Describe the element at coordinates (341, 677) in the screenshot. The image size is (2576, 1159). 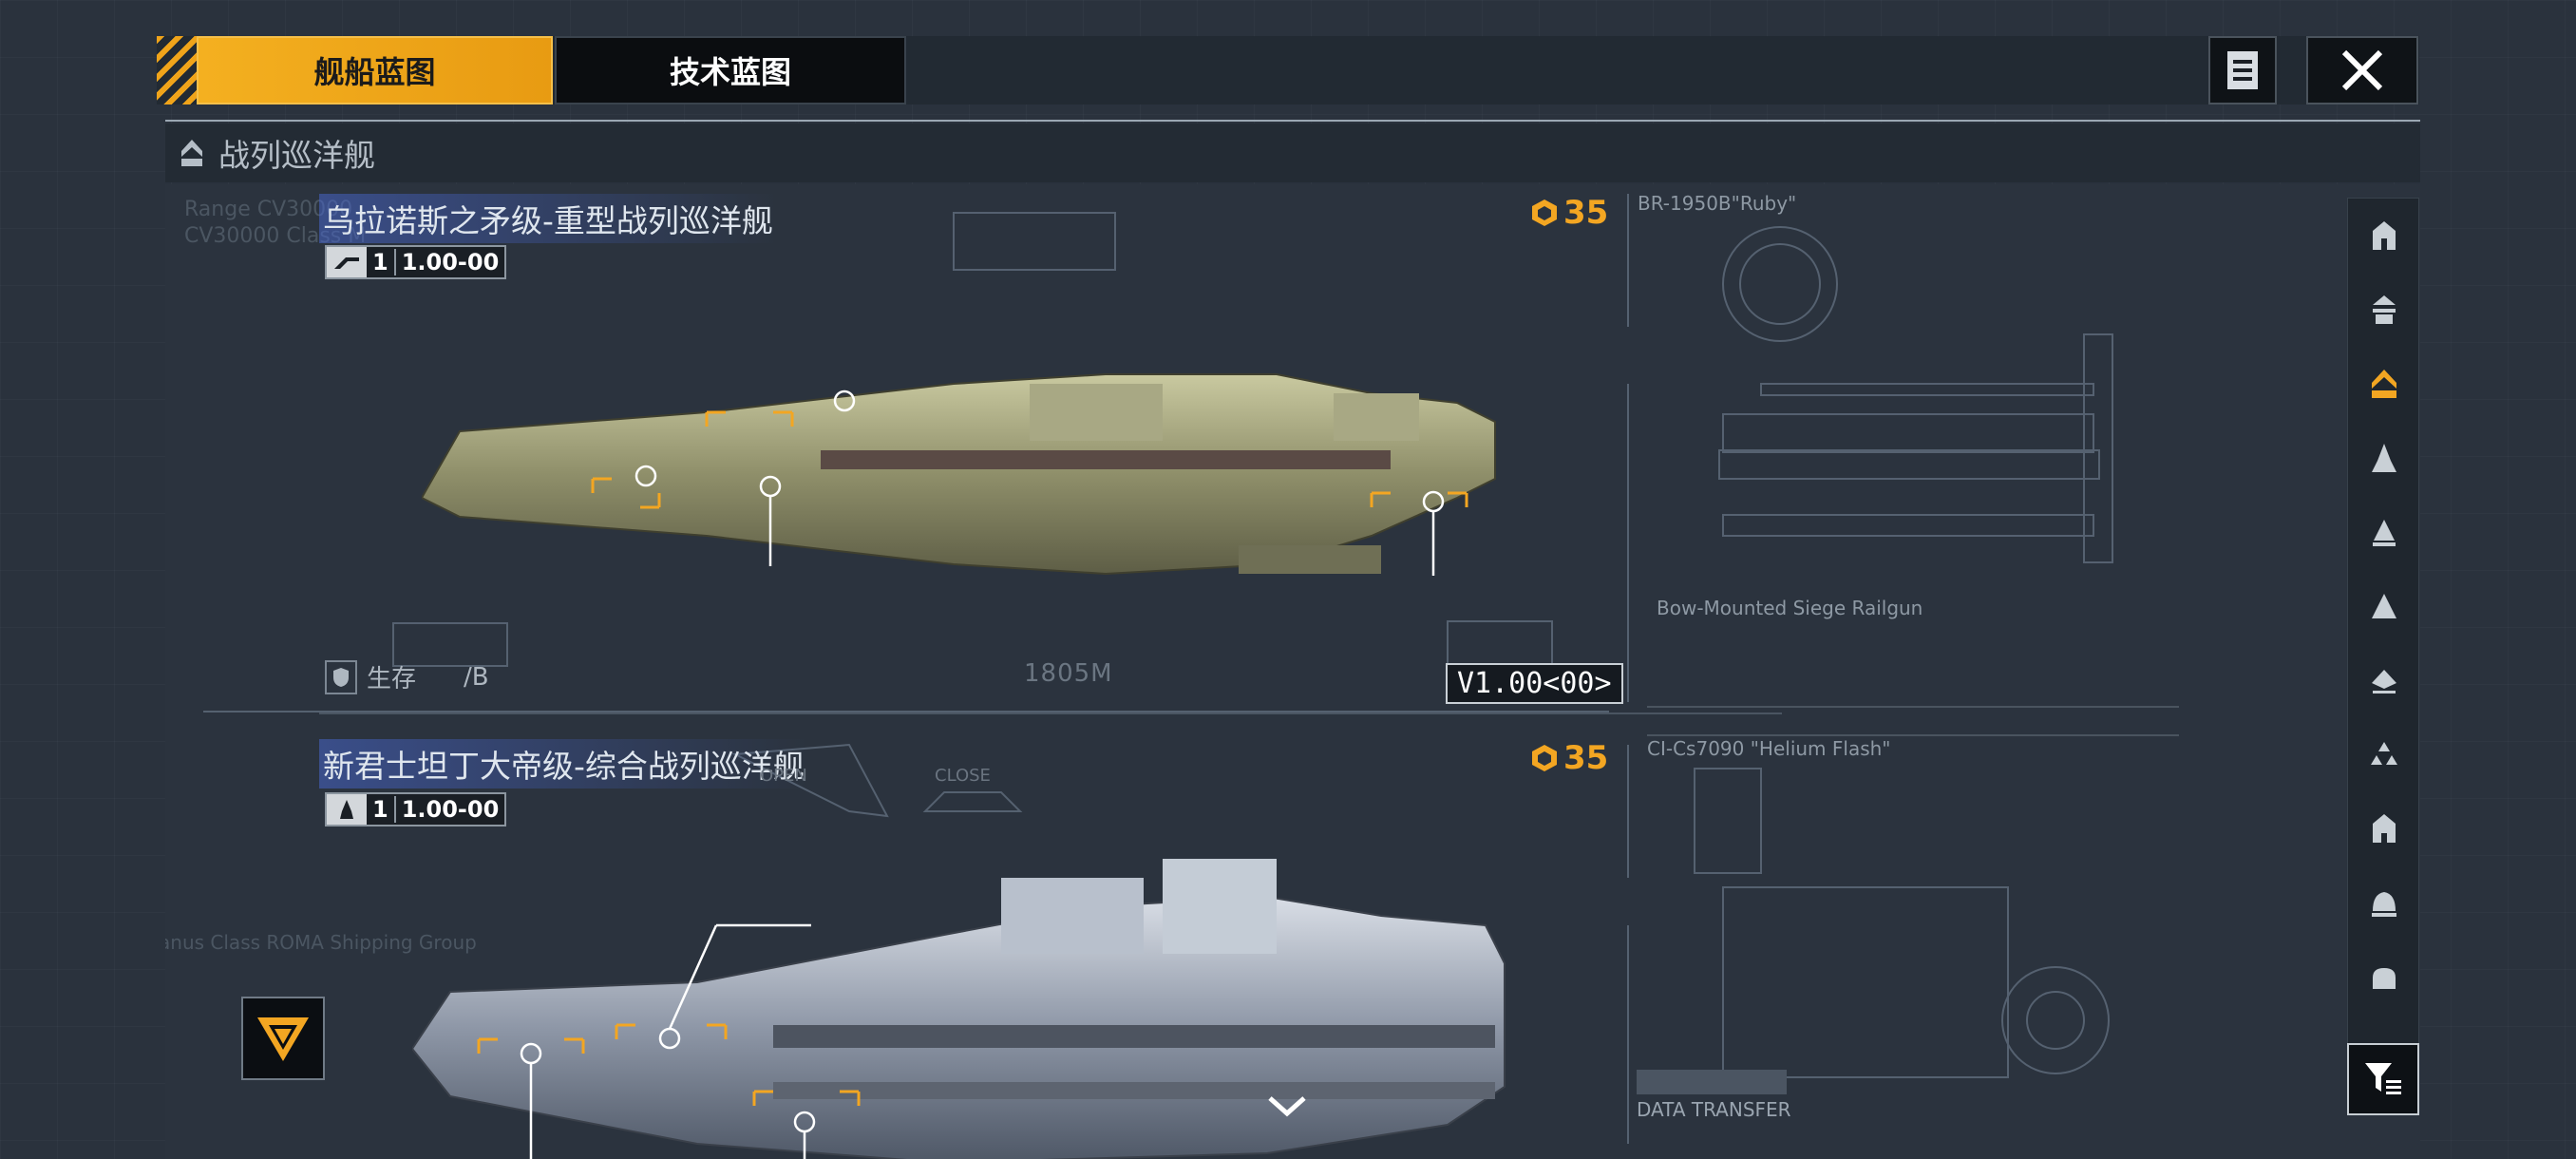
I see `shield-icon` at that location.